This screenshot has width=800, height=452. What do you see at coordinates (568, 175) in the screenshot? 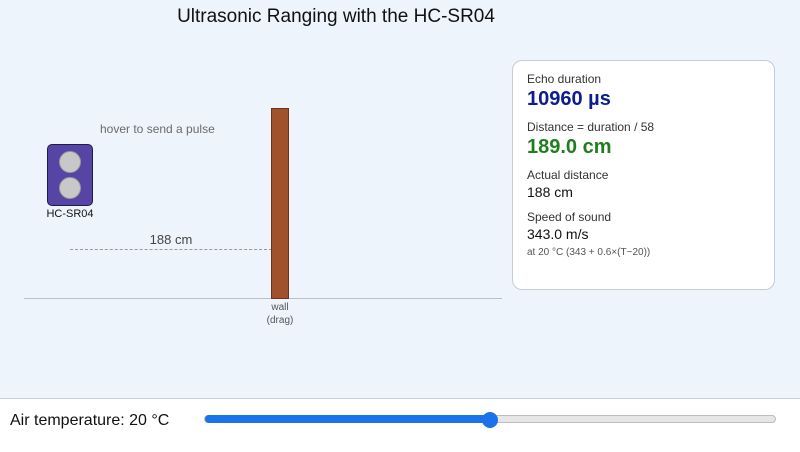
I see `actual-distance-label: Actual distance` at bounding box center [568, 175].